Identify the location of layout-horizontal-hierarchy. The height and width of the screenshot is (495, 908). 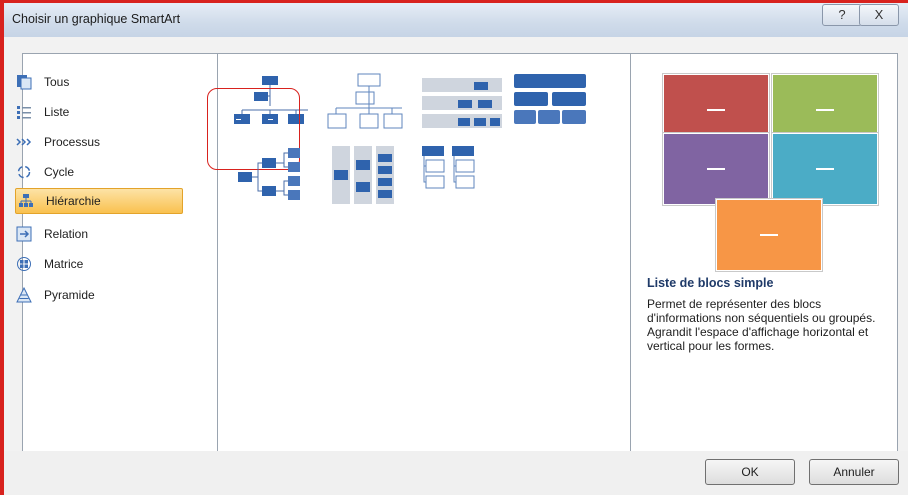
(277, 177).